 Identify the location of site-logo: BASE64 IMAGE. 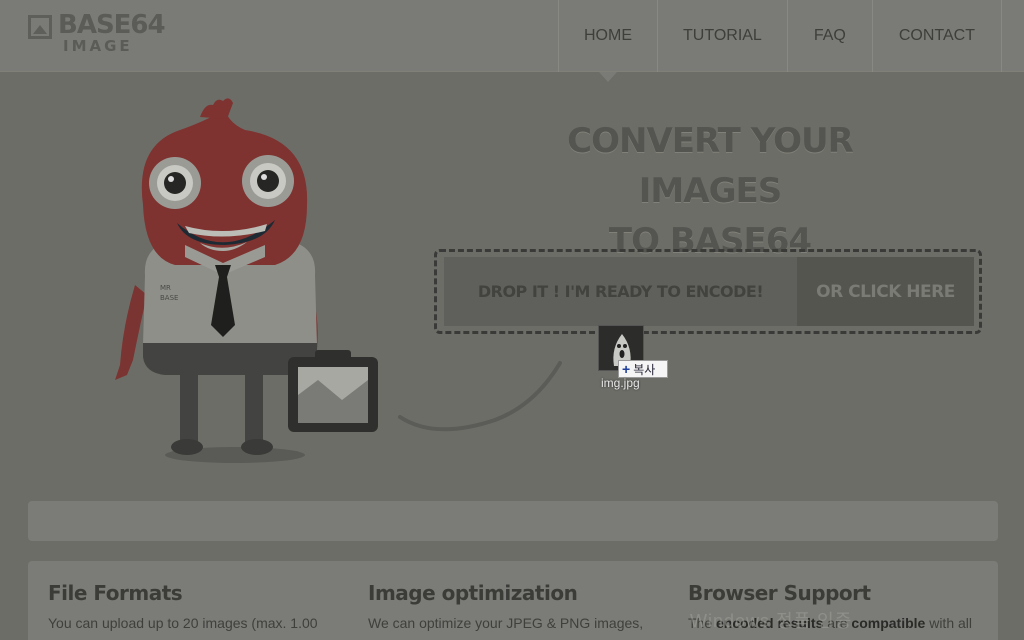
(97, 32).